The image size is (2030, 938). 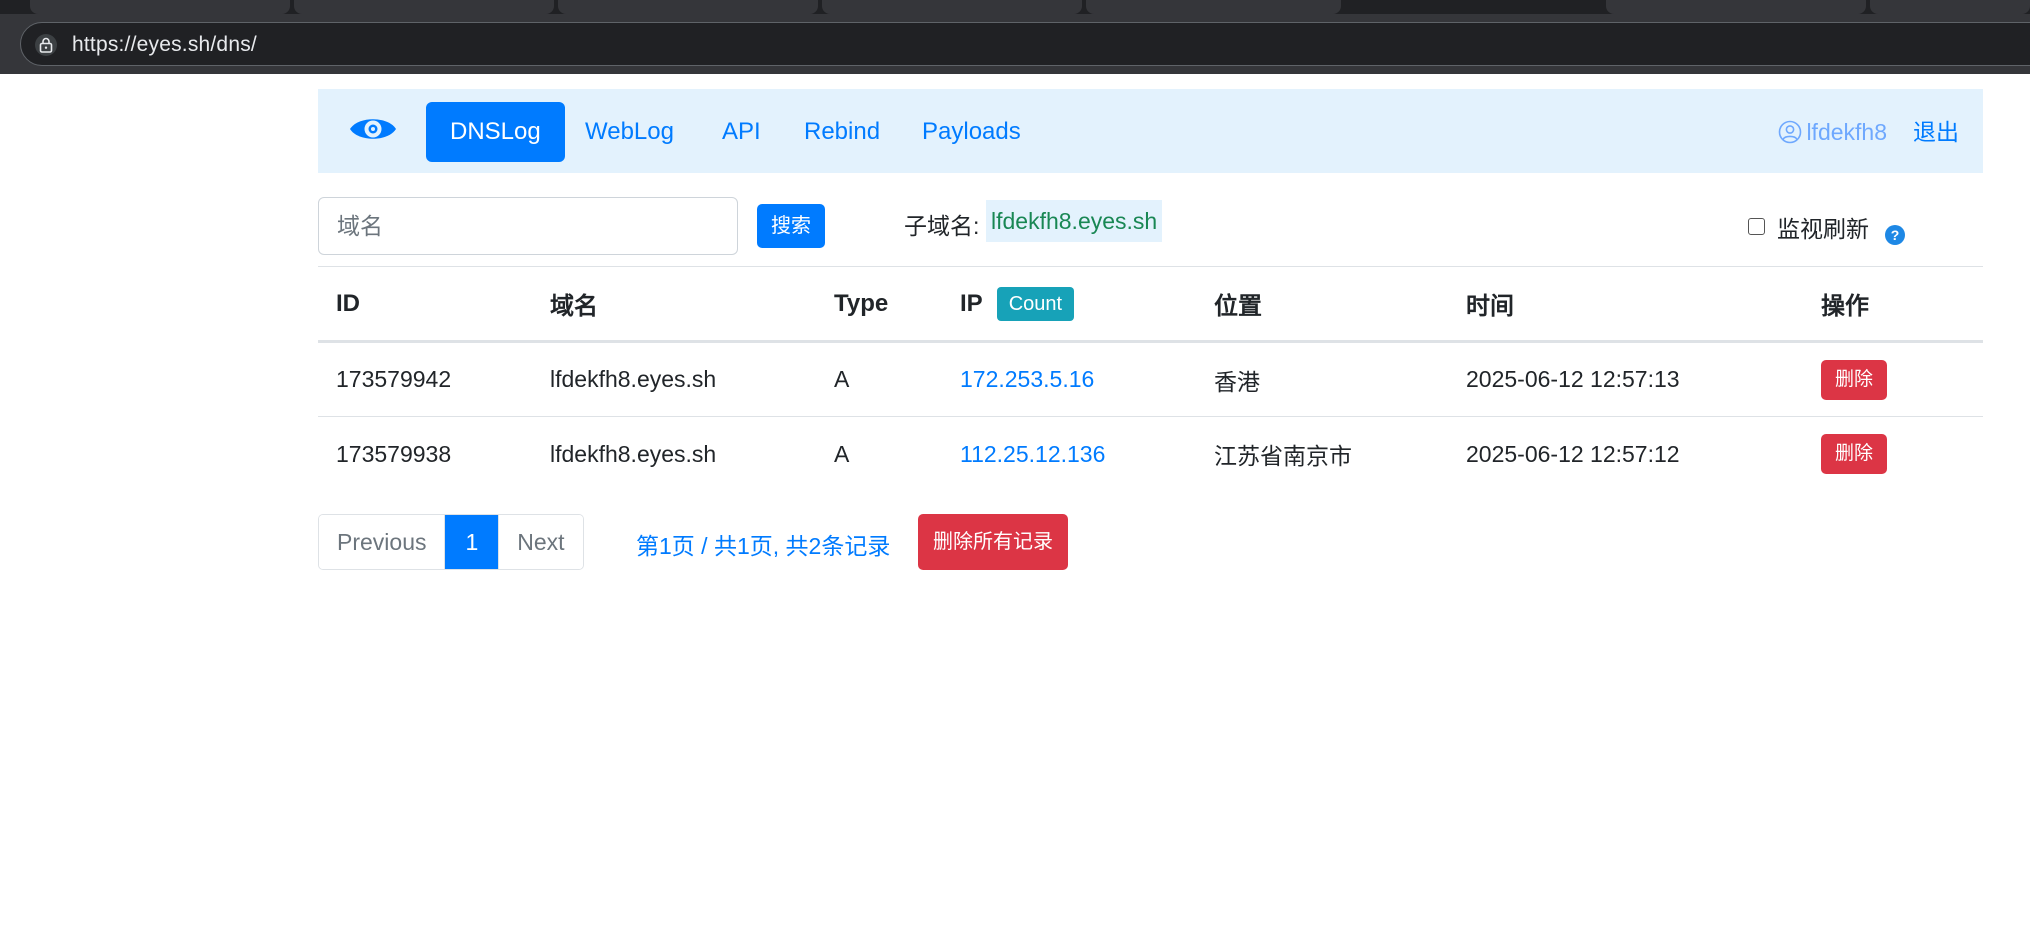 I want to click on subdomain-label: 子域名:, so click(x=942, y=226).